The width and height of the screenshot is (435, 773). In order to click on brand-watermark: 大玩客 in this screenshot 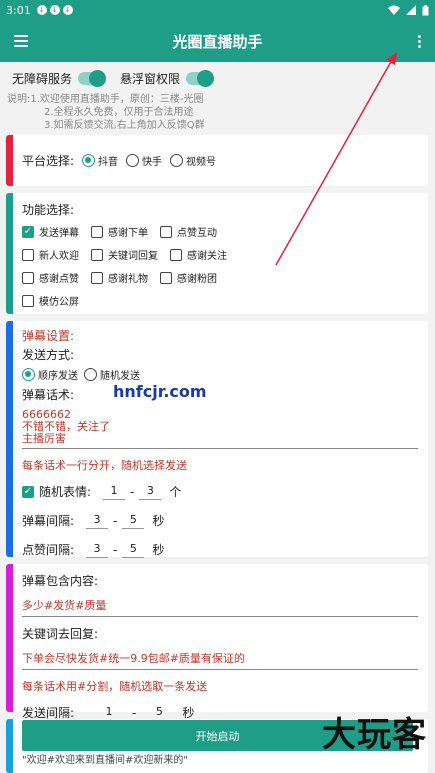, I will do `click(374, 735)`.